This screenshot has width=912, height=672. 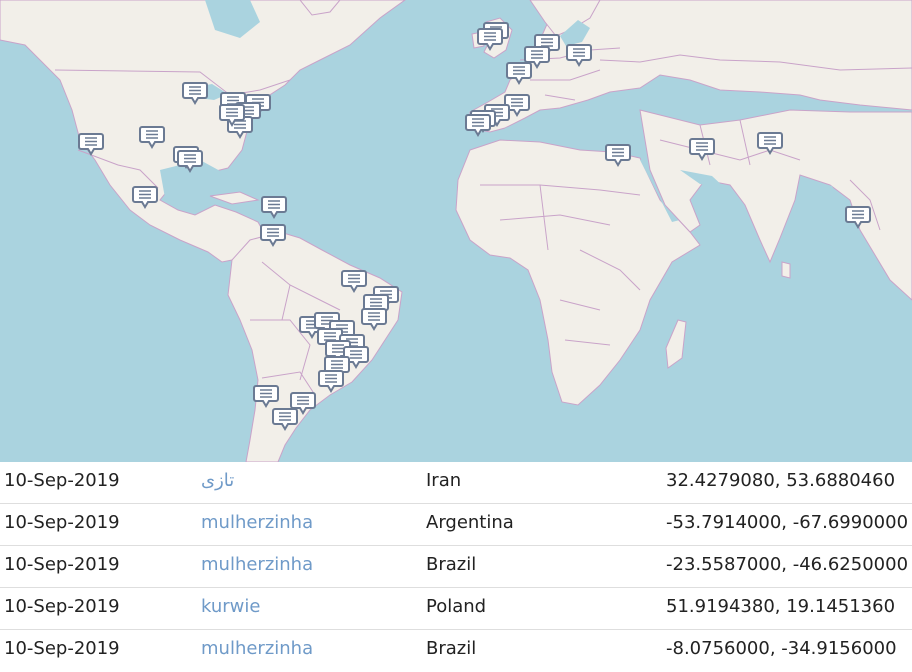 I want to click on coordinates-cell: -8.0756000, -34.9156000, so click(x=781, y=648).